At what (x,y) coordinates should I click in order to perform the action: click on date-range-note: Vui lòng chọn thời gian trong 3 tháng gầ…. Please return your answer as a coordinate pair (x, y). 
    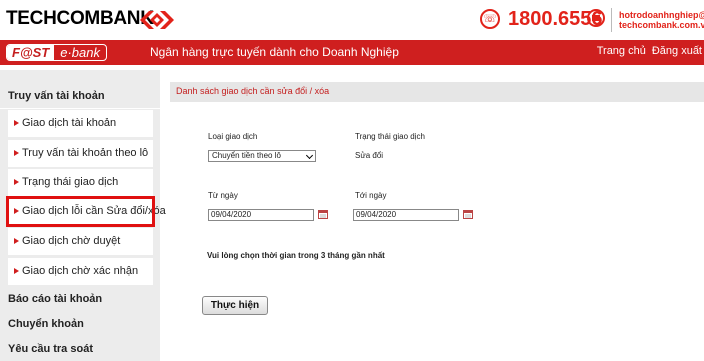
    Looking at the image, I should click on (296, 255).